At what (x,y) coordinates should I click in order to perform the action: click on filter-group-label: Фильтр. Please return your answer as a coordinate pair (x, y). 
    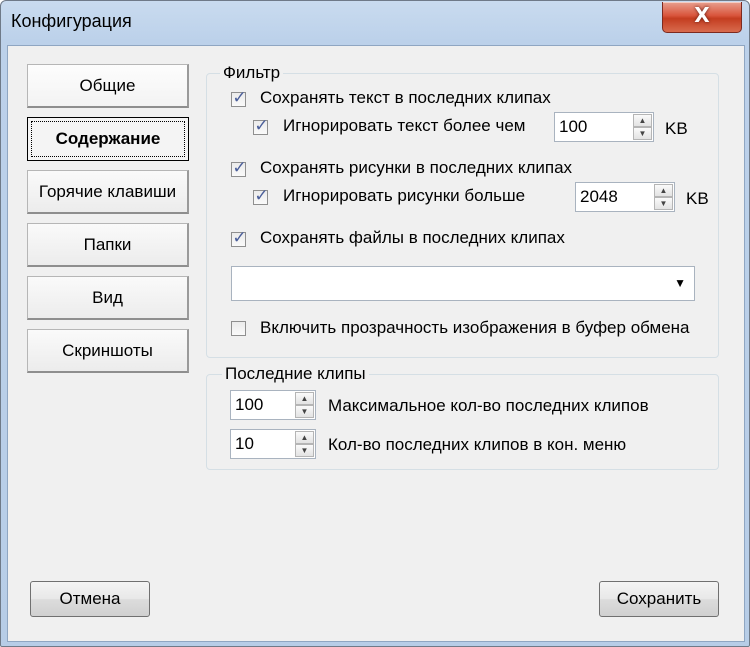
    Looking at the image, I should click on (252, 73).